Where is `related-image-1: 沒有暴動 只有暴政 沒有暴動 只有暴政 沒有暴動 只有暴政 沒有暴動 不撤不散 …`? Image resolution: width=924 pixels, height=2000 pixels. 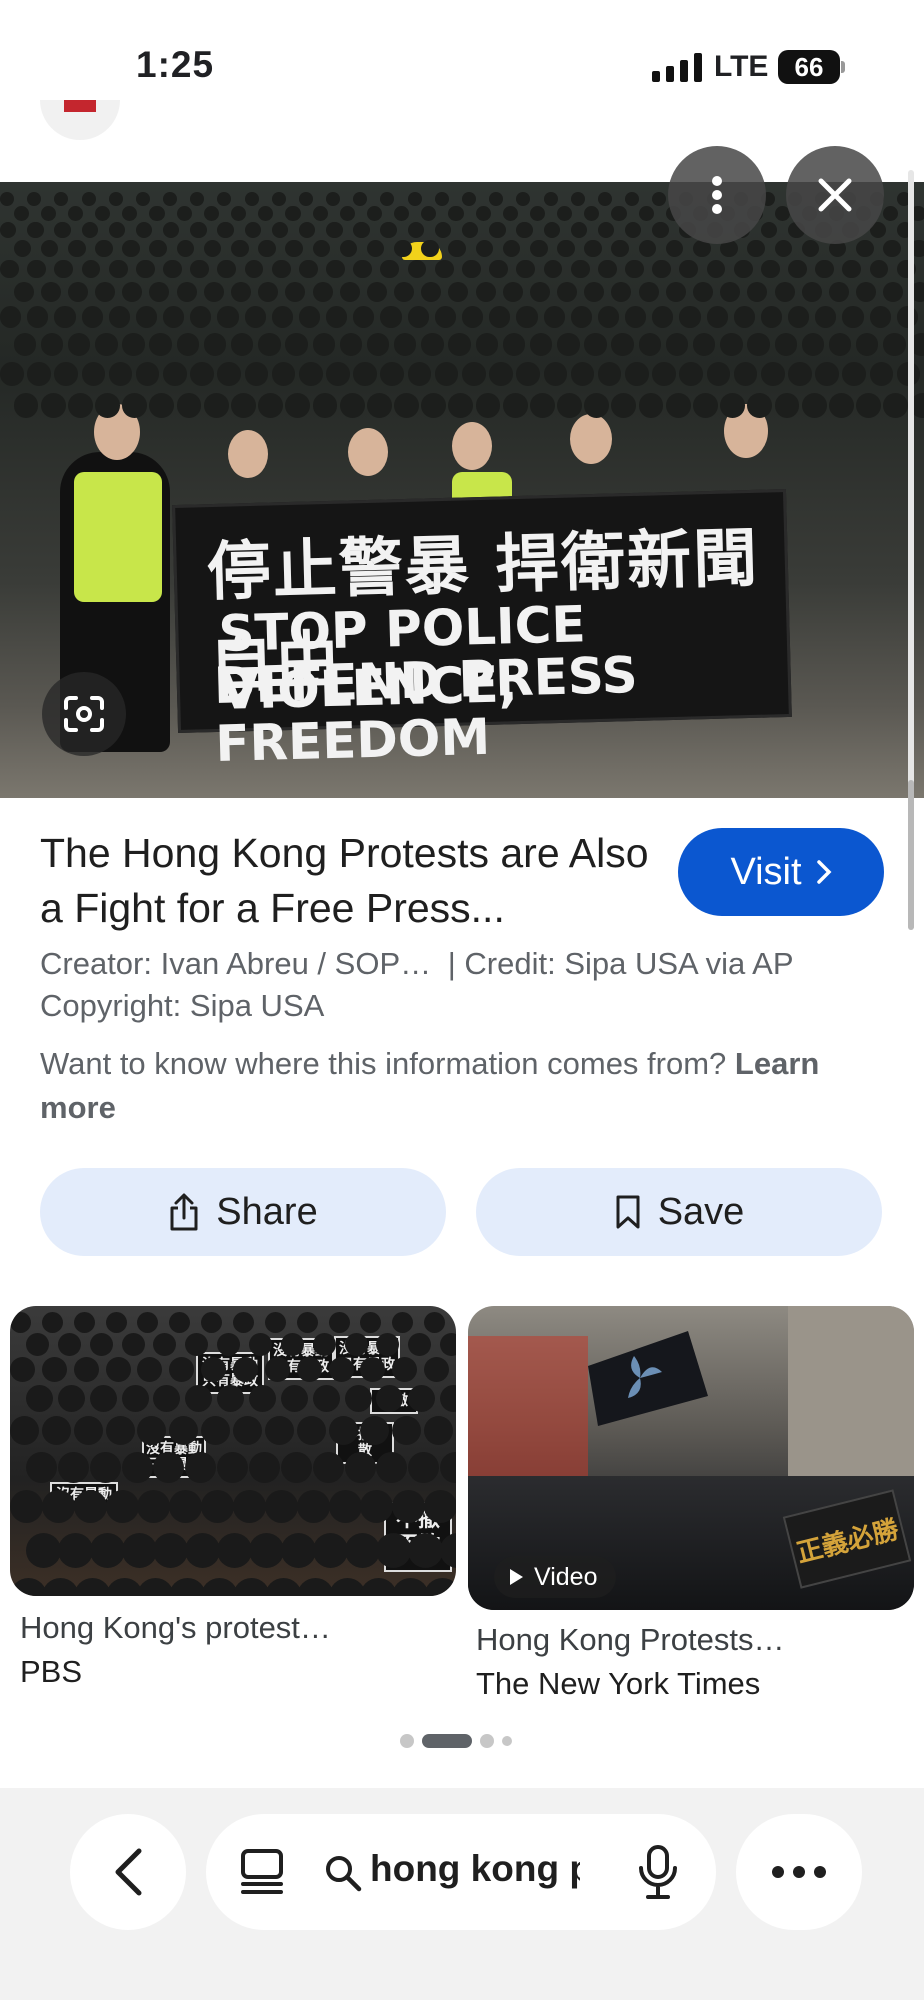
related-image-1: 沒有暴動 只有暴政 沒有暴動 只有暴政 沒有暴動 只有暴政 沒有暴動 不撤不散 … is located at coordinates (233, 1451).